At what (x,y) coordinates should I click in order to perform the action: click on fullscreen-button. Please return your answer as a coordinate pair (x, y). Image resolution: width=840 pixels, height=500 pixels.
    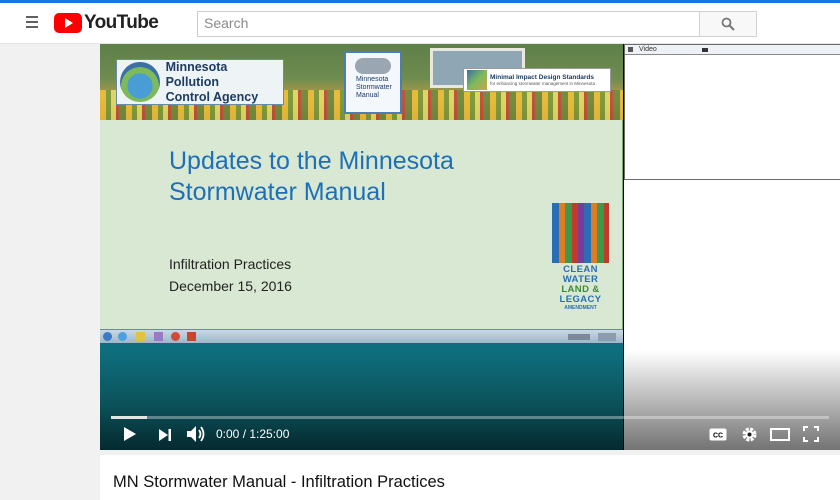
    Looking at the image, I should click on (811, 434).